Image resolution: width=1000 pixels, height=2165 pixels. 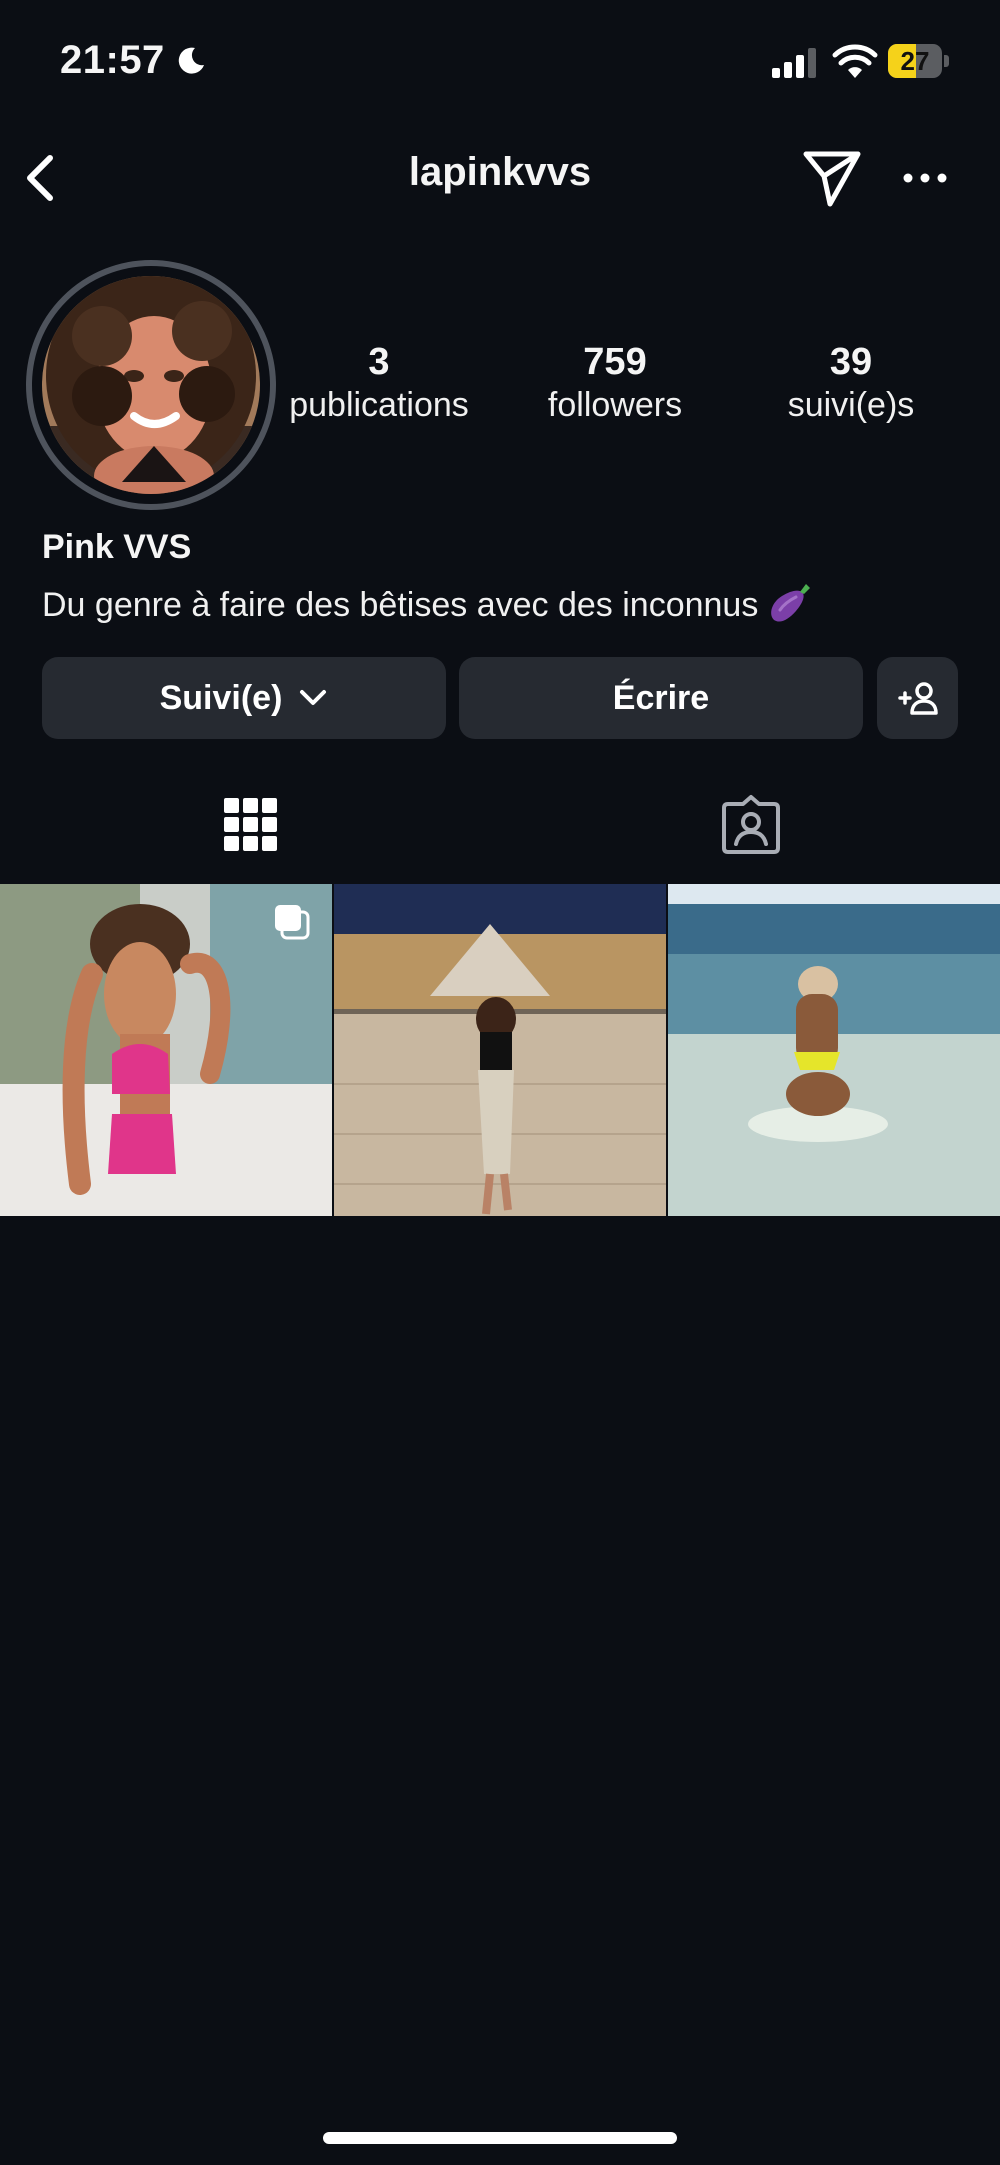 What do you see at coordinates (112, 60) in the screenshot?
I see `status-time: 21:57` at bounding box center [112, 60].